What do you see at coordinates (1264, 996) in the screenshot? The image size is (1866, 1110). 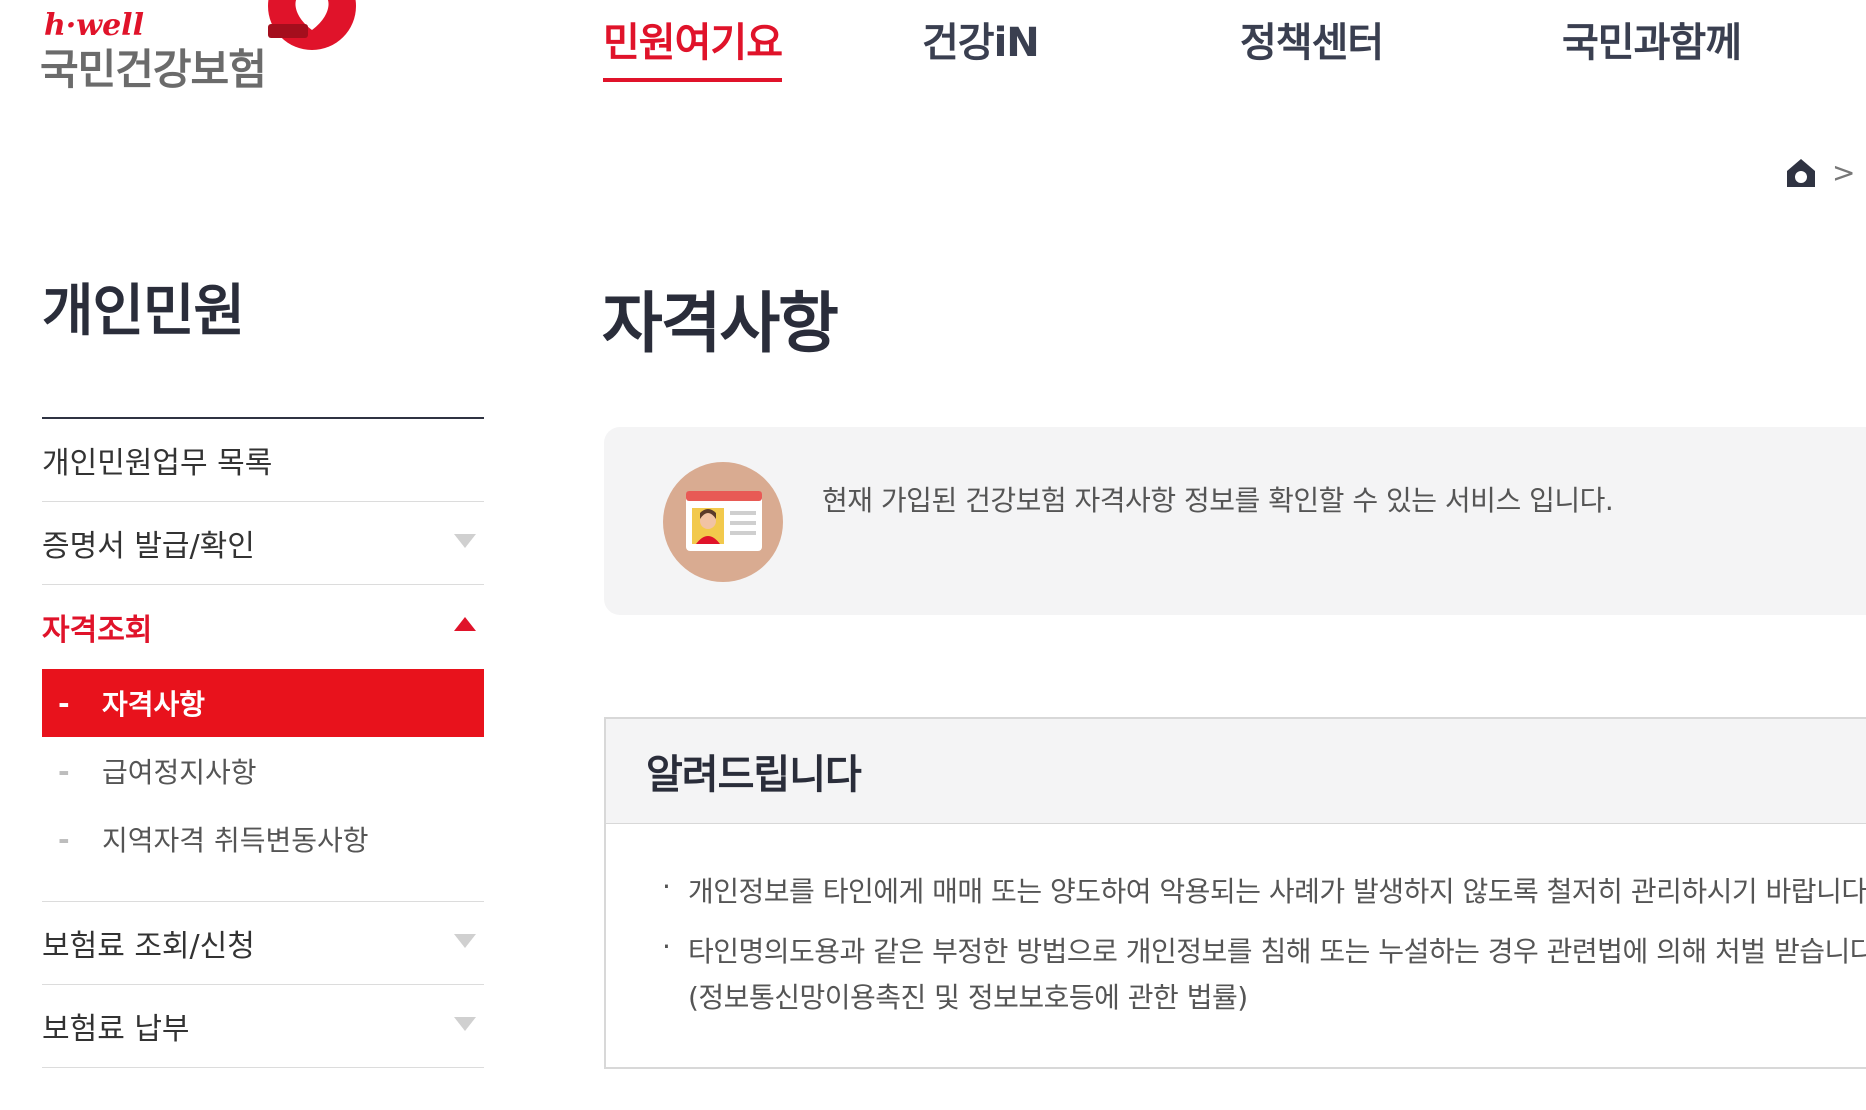 I see `notice-item-continuation: (정보통신망이용촉진 및 정보보호등에 관한 법률)` at bounding box center [1264, 996].